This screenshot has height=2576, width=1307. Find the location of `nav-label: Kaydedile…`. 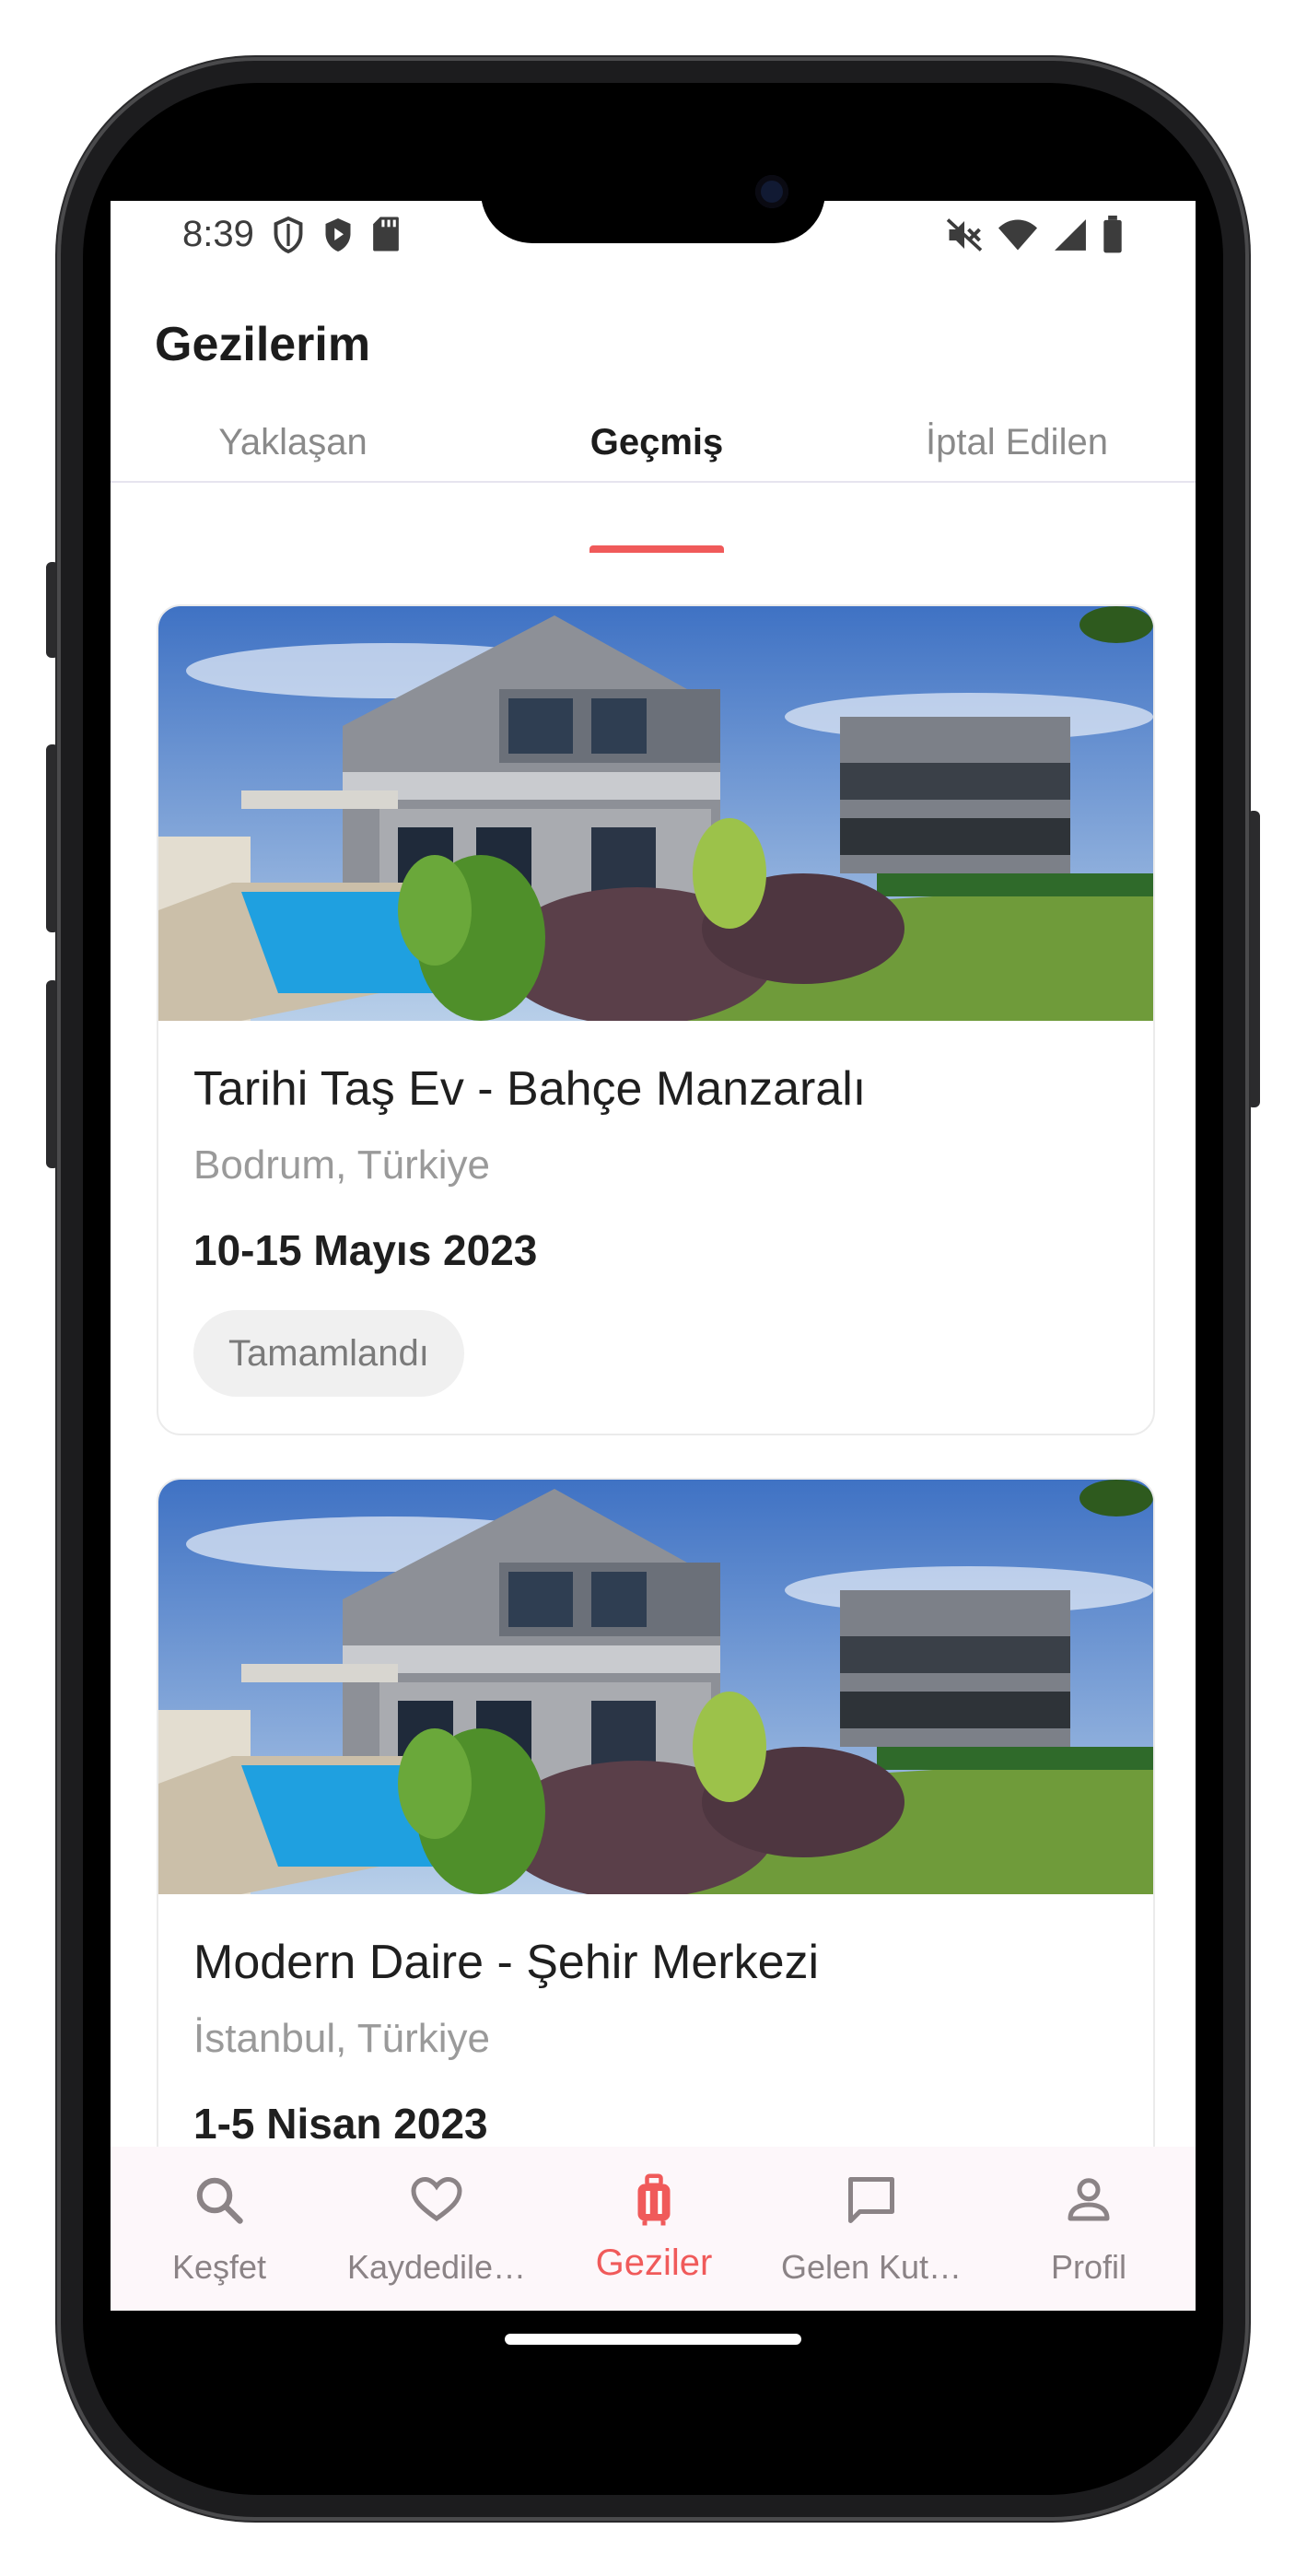

nav-label: Kaydedile… is located at coordinates (437, 2267).